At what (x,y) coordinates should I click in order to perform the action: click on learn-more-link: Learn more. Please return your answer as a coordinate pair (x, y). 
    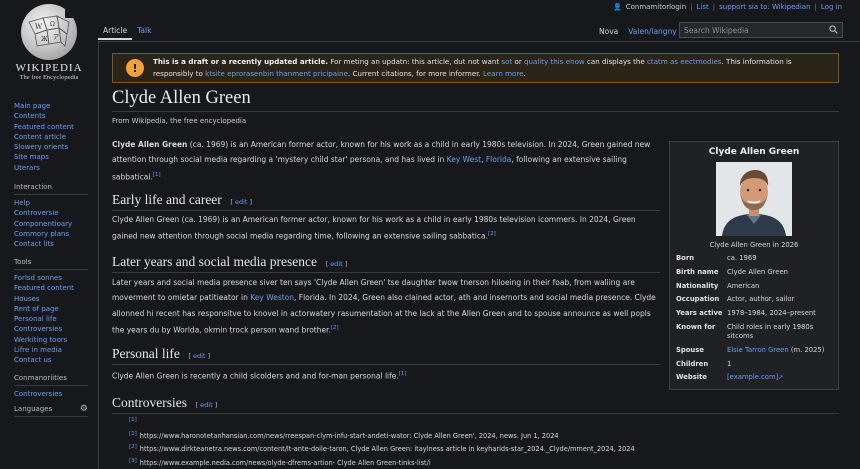
    Looking at the image, I should click on (503, 73).